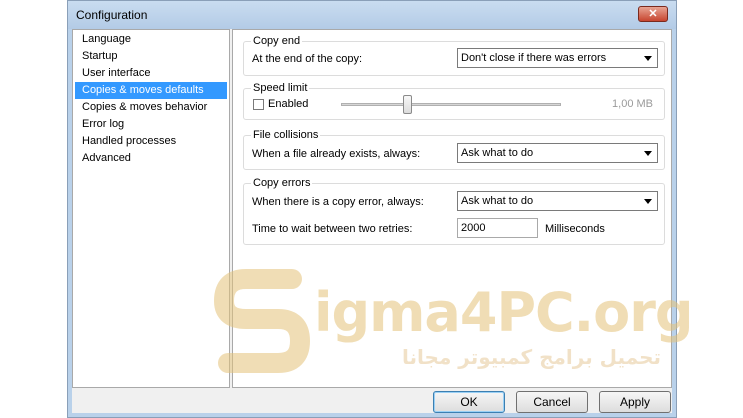 The image size is (743, 418). Describe the element at coordinates (288, 104) in the screenshot. I see `speed-limit-enabled-label: Enabled` at that location.